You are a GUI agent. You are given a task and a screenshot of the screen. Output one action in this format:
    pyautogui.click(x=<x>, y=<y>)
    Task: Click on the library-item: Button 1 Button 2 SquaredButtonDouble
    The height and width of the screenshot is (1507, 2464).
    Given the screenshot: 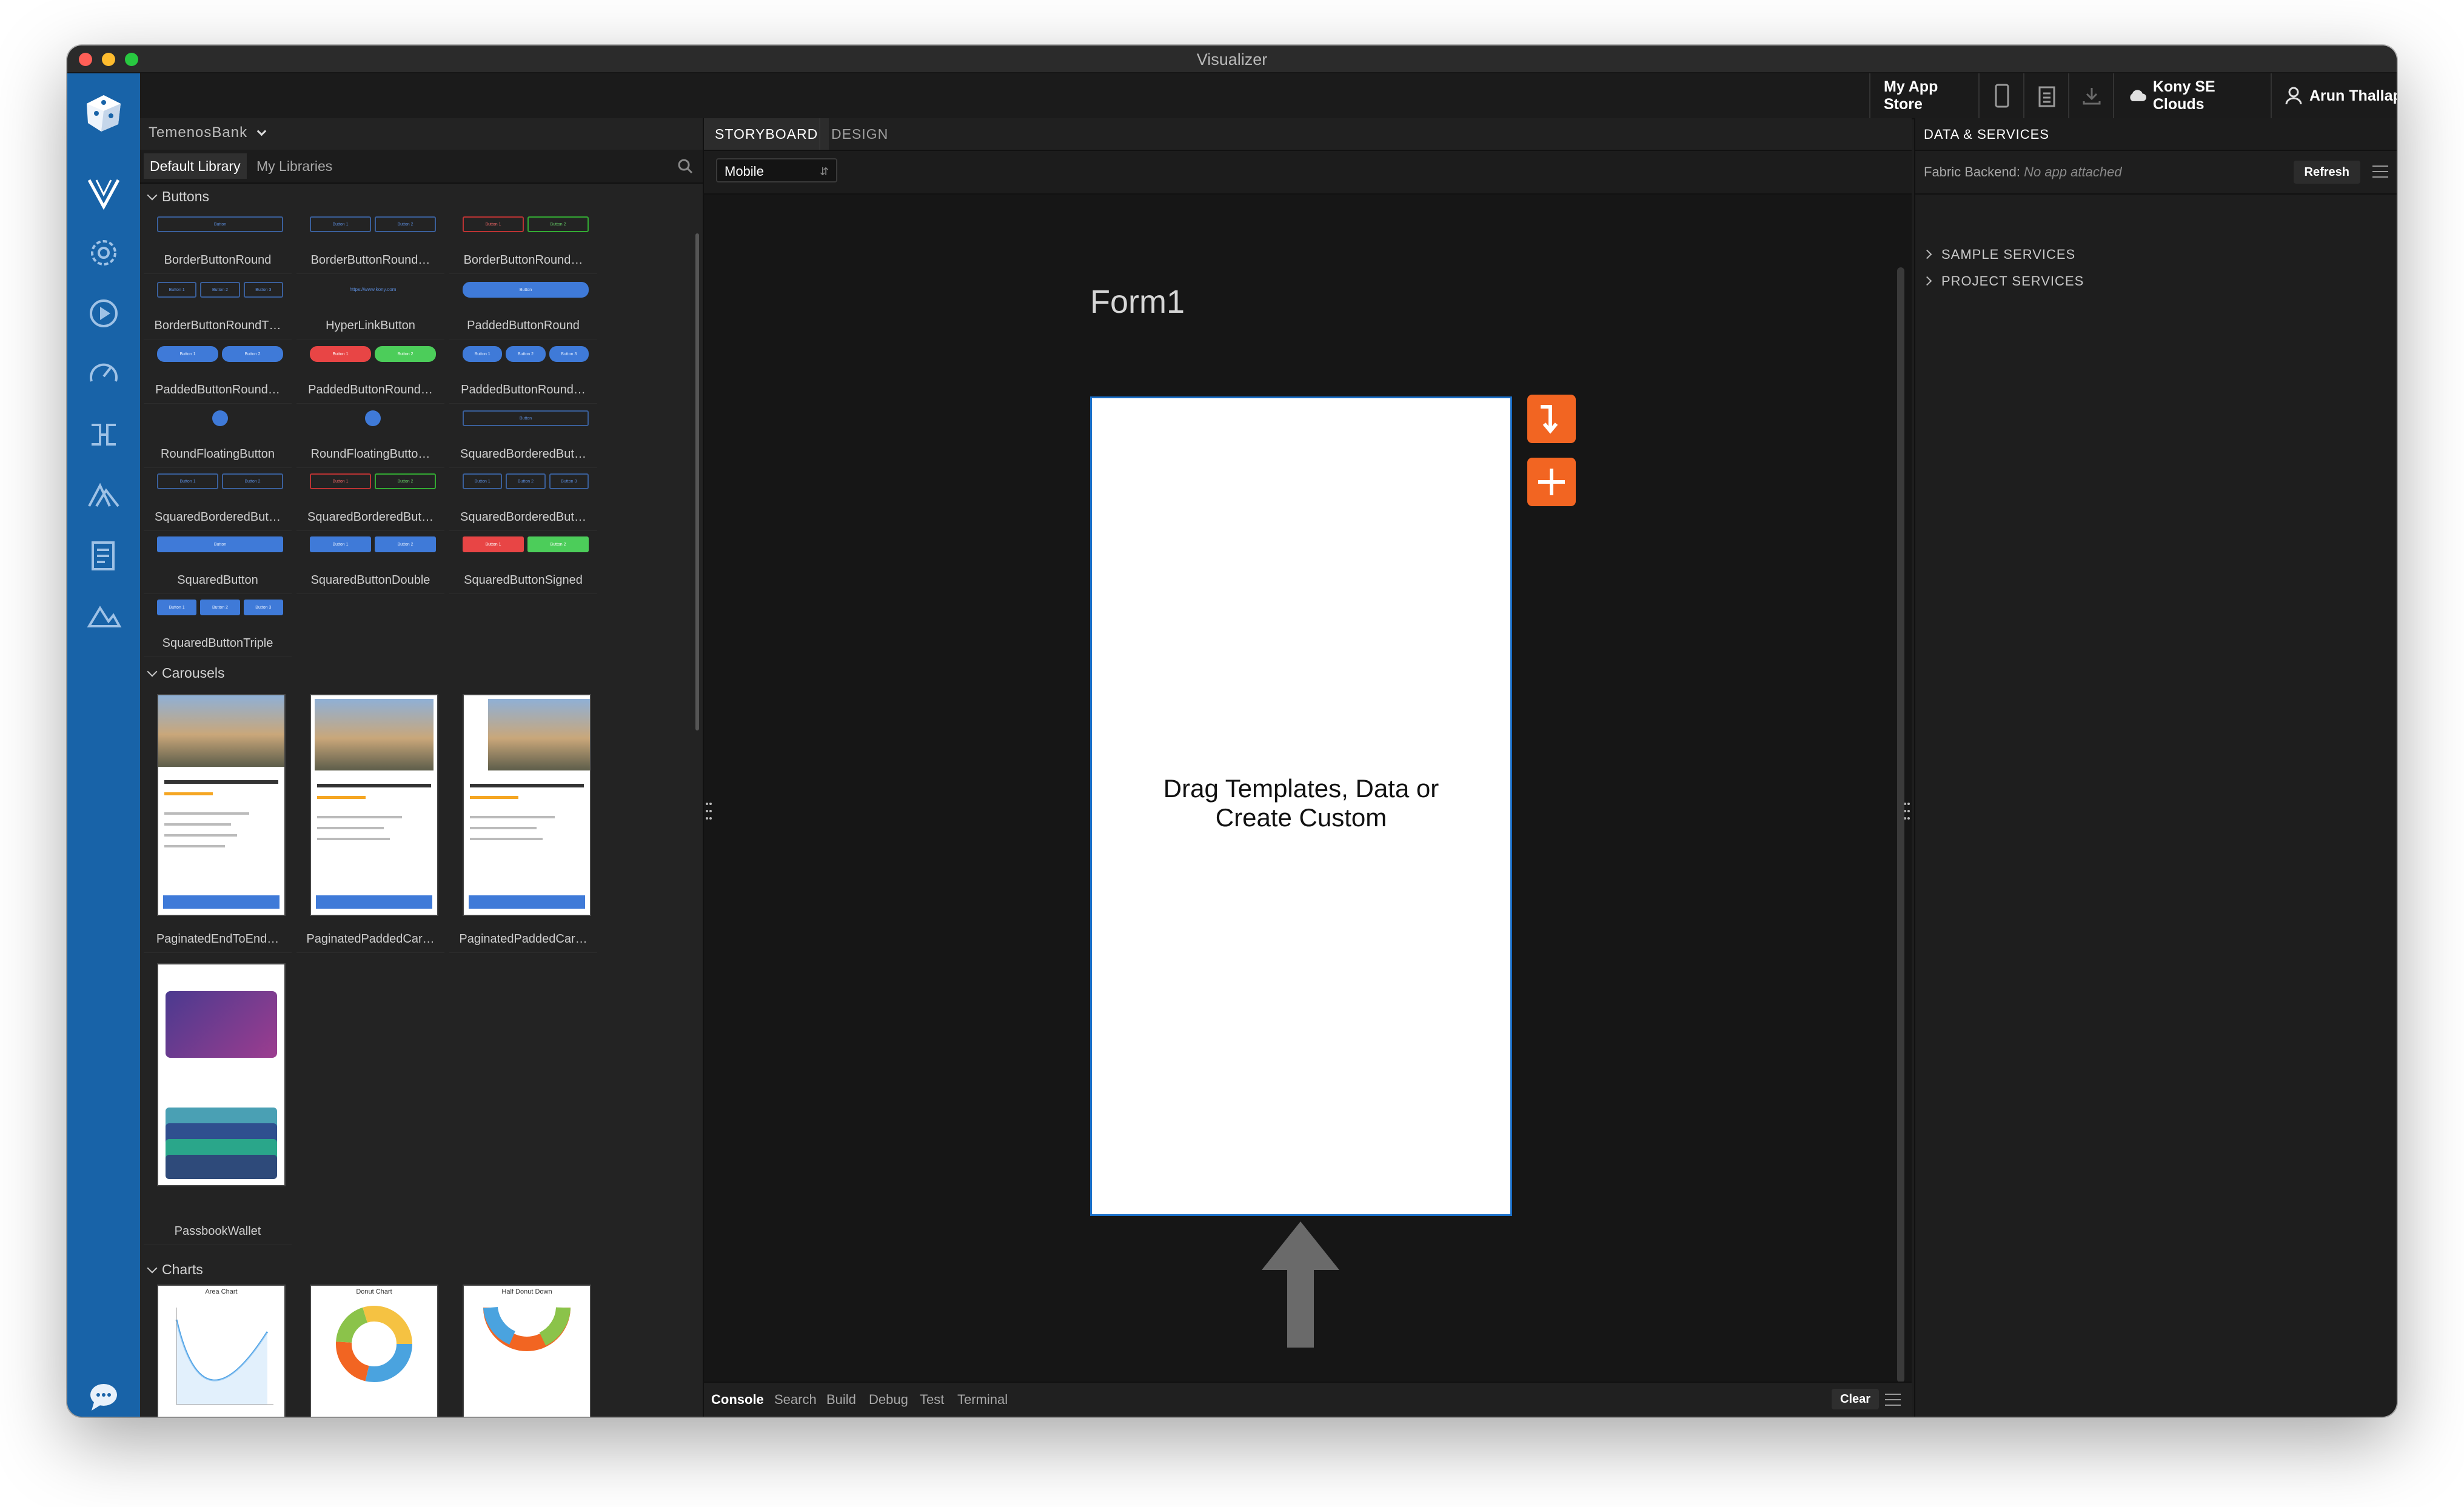 What is the action you would take?
    pyautogui.click(x=370, y=562)
    